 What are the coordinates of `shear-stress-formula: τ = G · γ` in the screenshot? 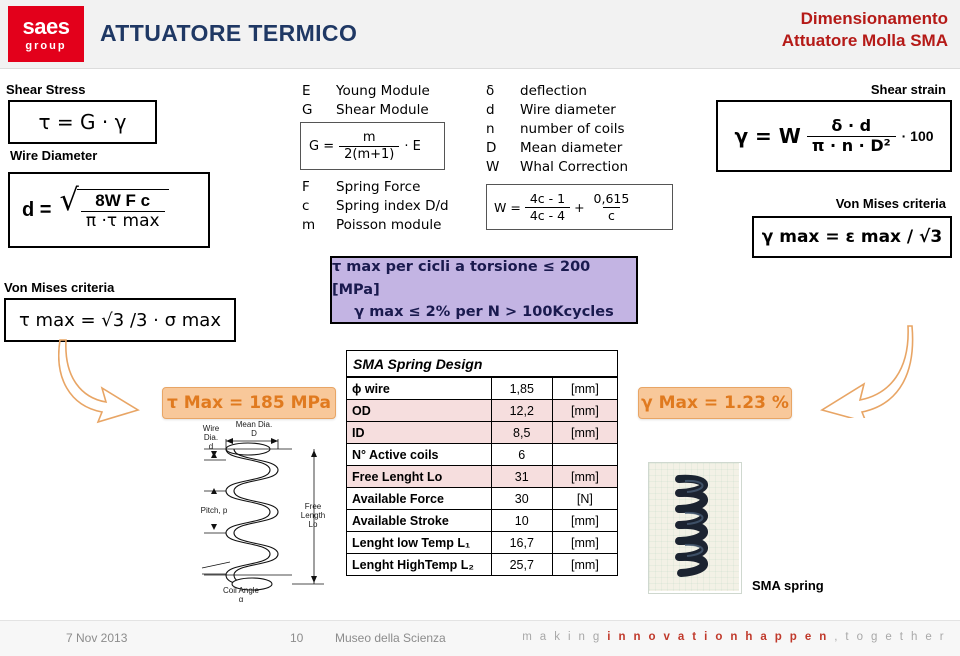 It's located at (82, 122).